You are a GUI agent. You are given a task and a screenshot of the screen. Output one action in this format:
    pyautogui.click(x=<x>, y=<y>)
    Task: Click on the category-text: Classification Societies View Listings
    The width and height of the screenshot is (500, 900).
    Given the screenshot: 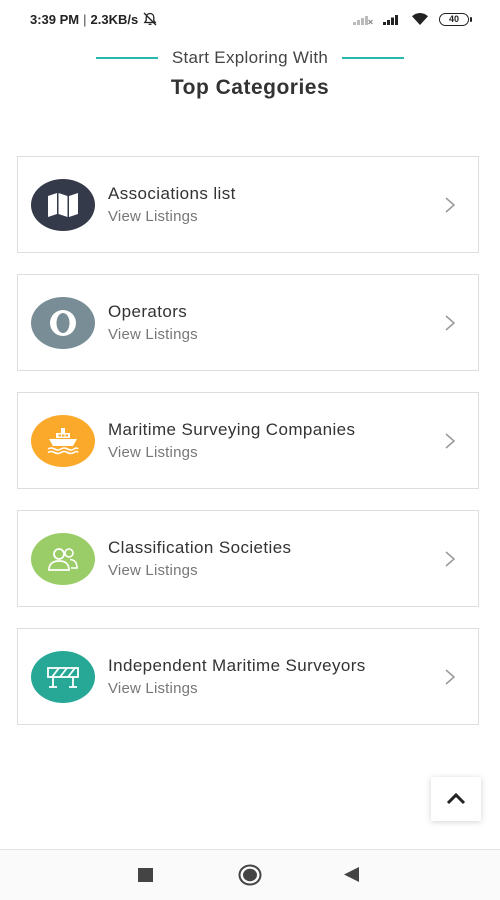 What is the action you would take?
    pyautogui.click(x=199, y=558)
    